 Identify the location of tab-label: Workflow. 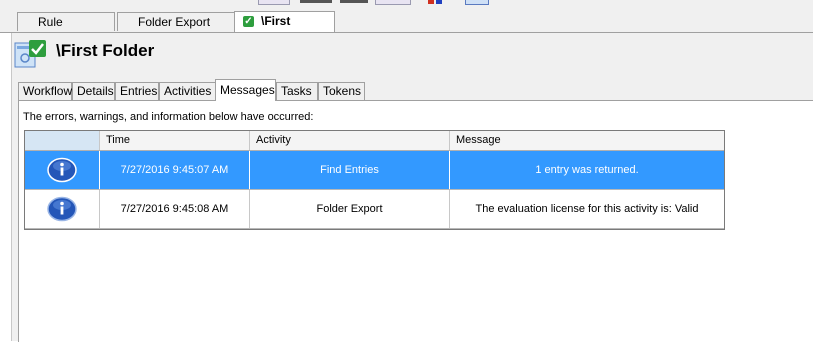
(48, 91).